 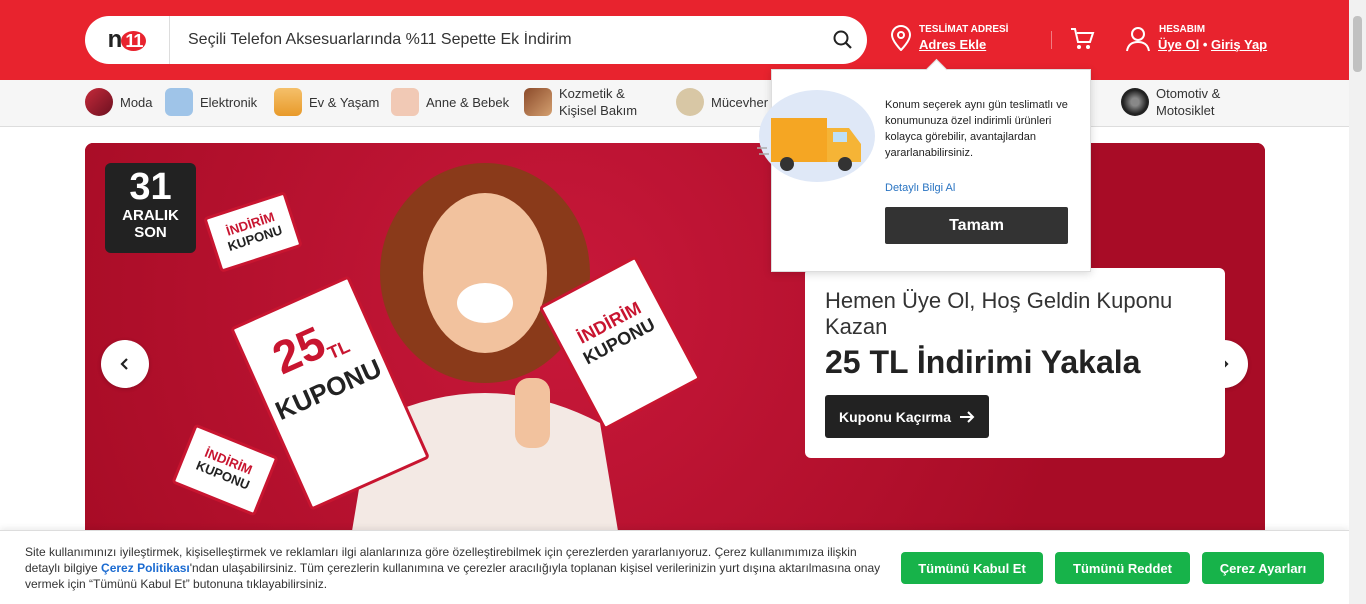 What do you see at coordinates (326, 102) in the screenshot?
I see `category-ev-yasam: Ev & Yaşam` at bounding box center [326, 102].